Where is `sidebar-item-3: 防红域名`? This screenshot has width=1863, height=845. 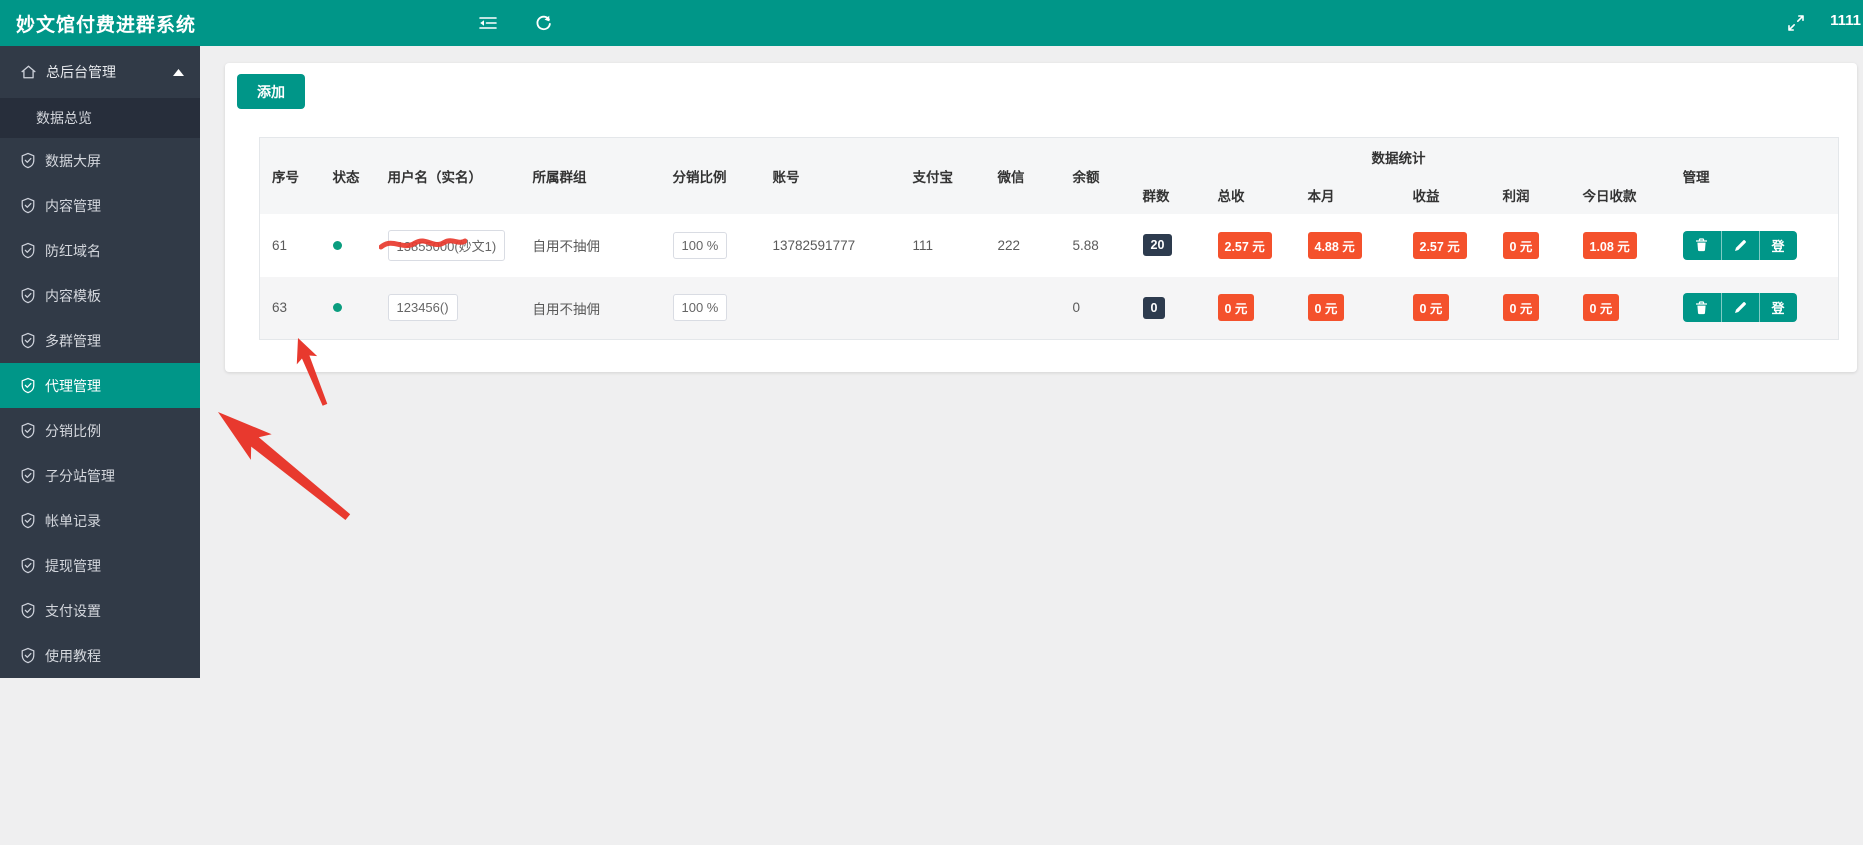
sidebar-item-3: 防红域名 is located at coordinates (100, 250).